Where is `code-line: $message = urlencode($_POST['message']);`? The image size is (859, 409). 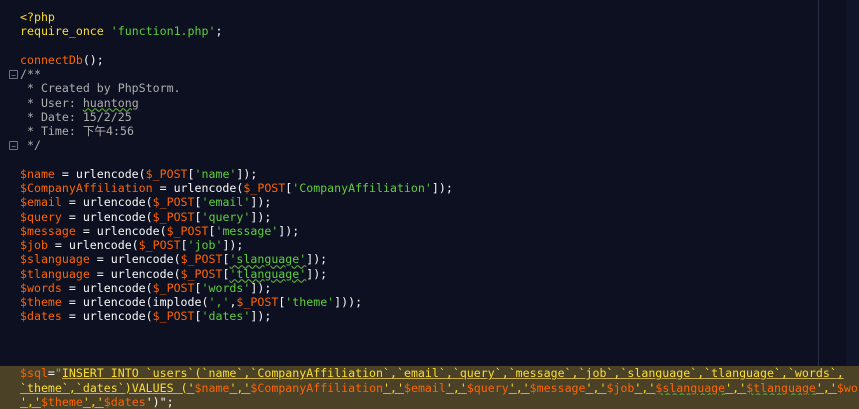
code-line: $message = urlencode($_POST['message']); is located at coordinates (439, 231).